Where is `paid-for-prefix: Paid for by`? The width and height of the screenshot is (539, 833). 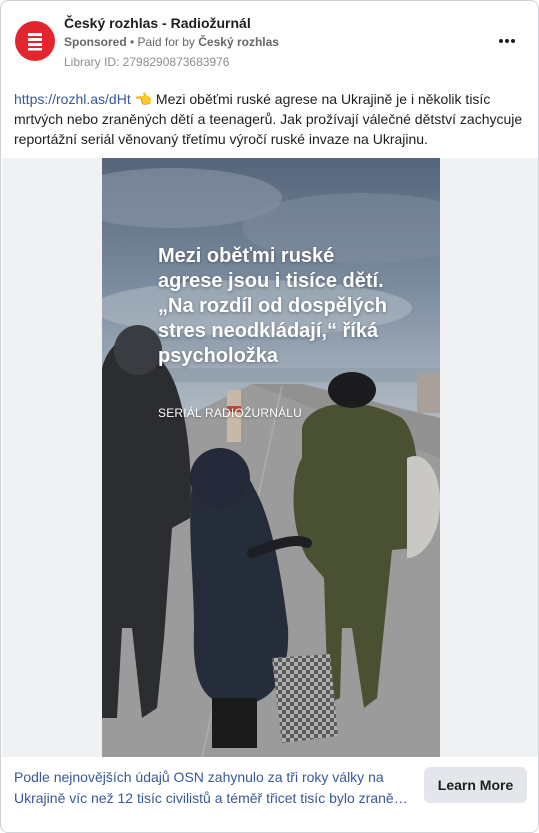
paid-for-prefix: Paid for by is located at coordinates (168, 42).